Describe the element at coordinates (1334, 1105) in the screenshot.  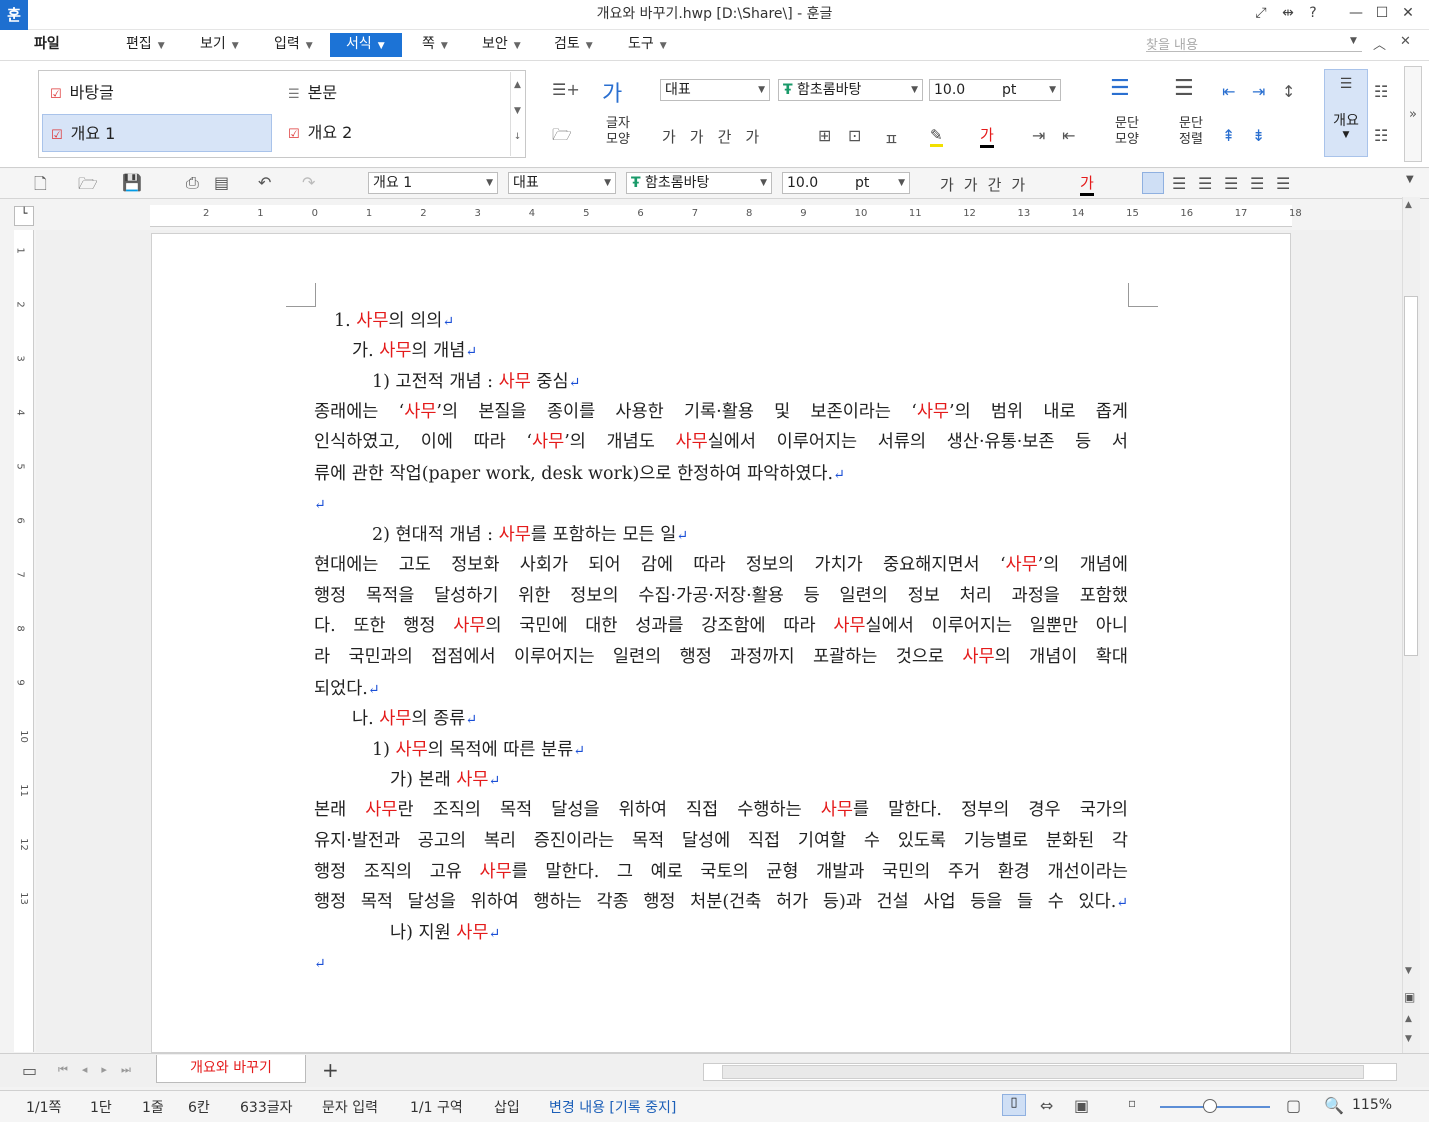
I see `zoom-magnifier-icon: 🔍` at that location.